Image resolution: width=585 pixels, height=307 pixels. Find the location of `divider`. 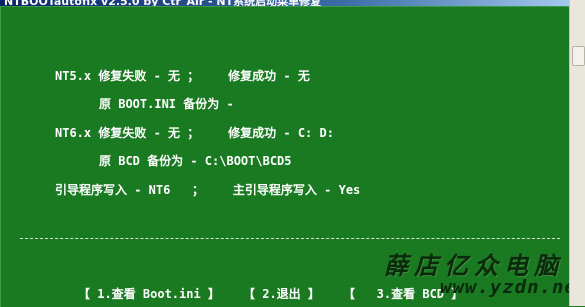

divider is located at coordinates (290, 238).